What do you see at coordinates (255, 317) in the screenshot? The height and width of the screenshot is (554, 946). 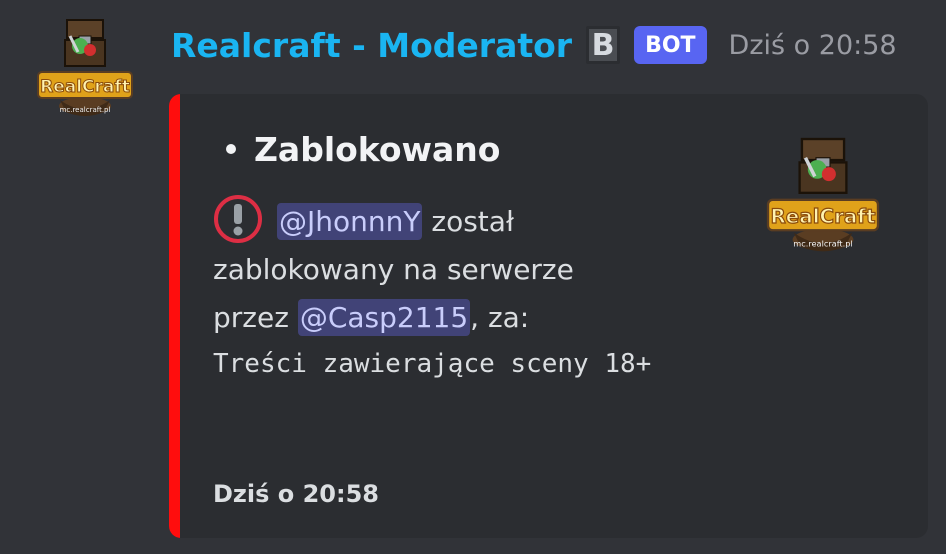 I see `description-text: przez` at bounding box center [255, 317].